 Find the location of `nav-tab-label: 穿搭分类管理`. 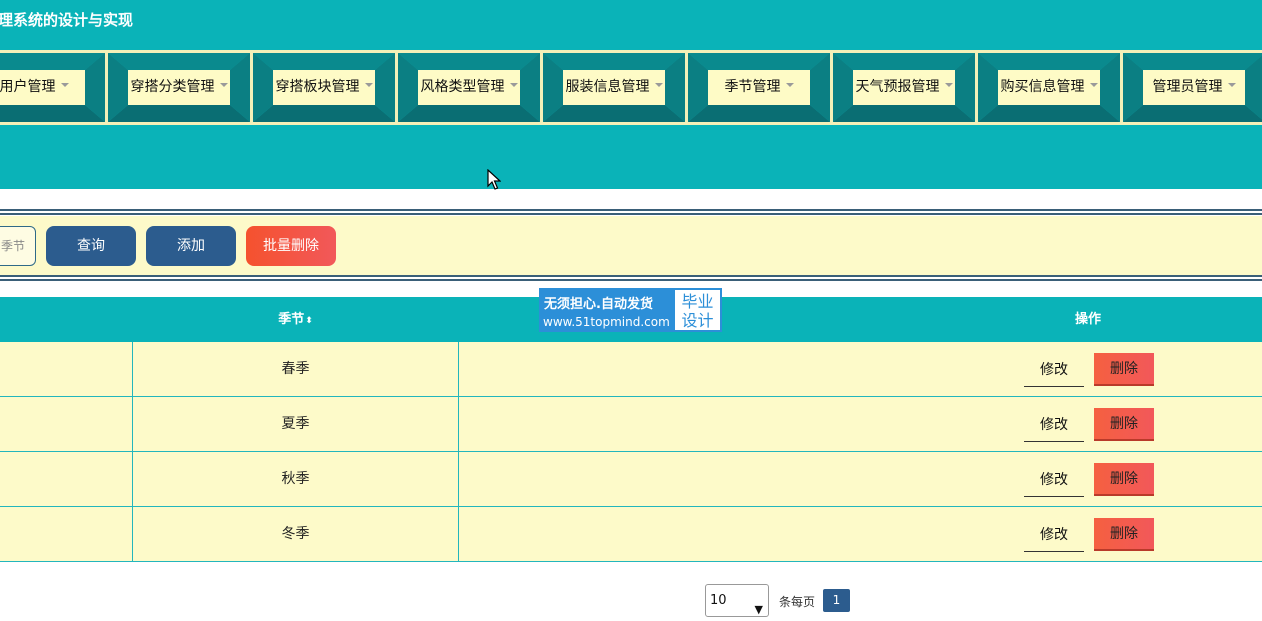

nav-tab-label: 穿搭分类管理 is located at coordinates (179, 87).